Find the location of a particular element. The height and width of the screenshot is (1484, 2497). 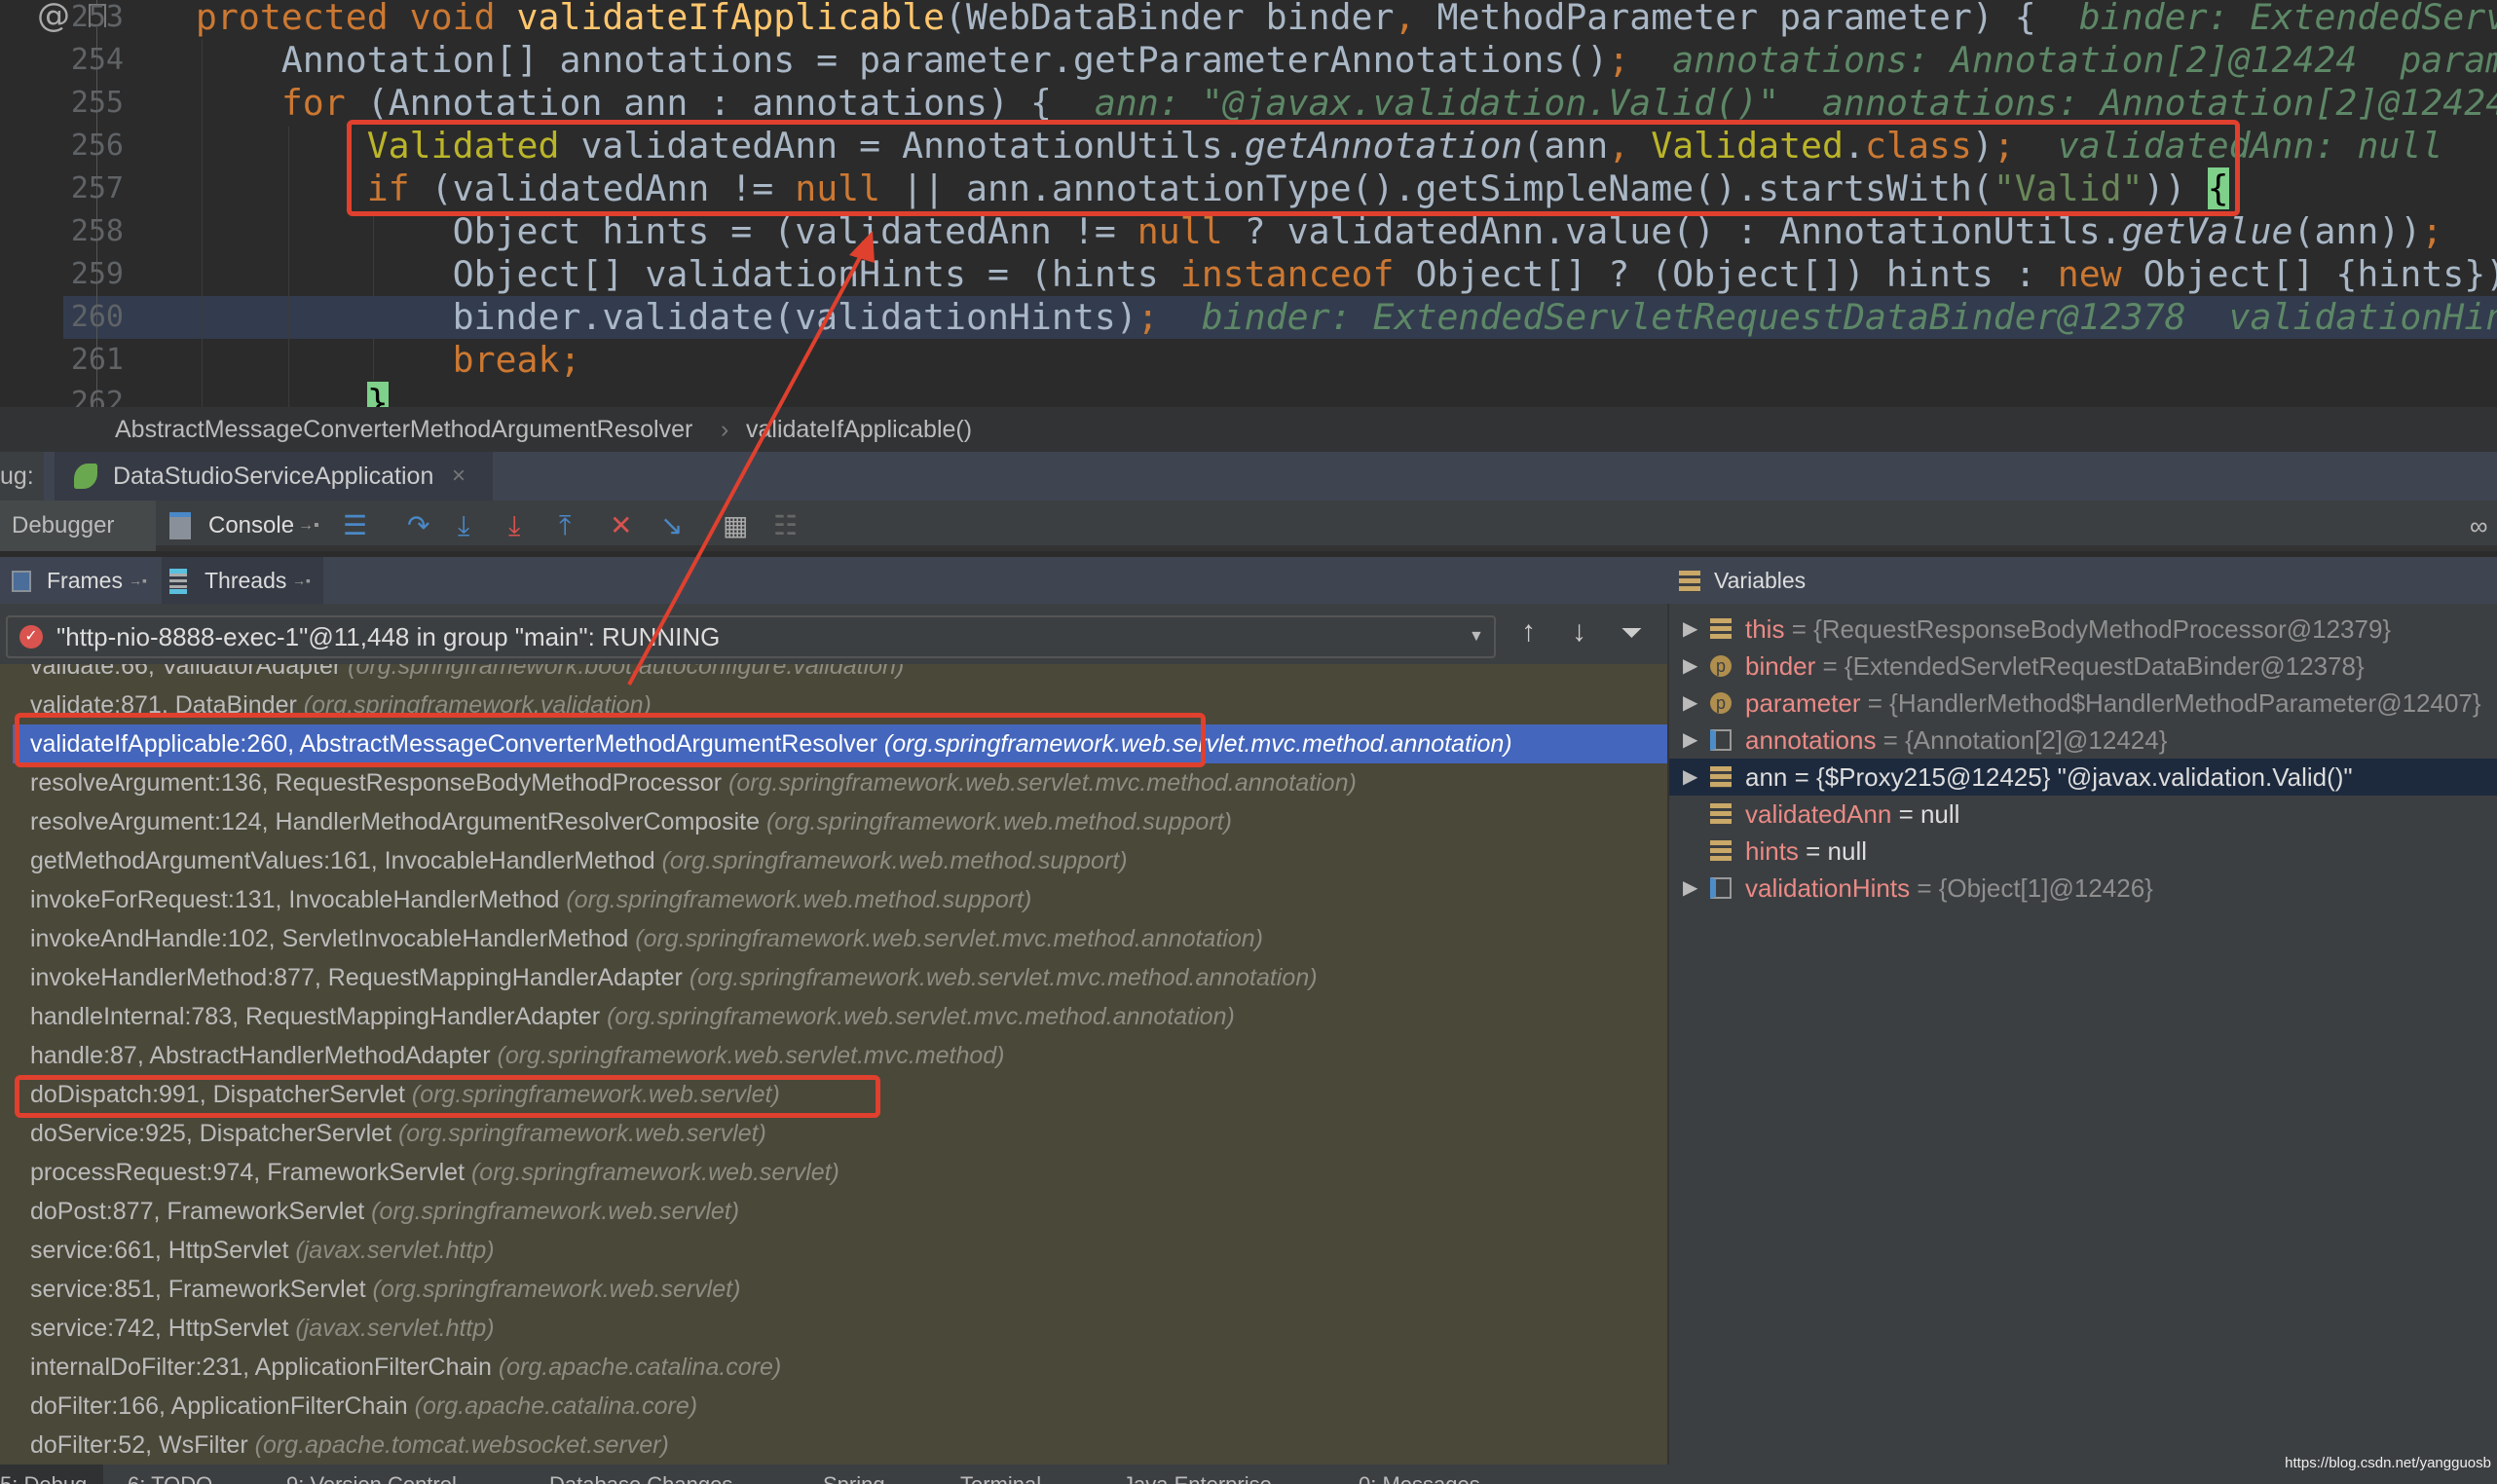

tool-messages: 0: Messages is located at coordinates (1419, 1478).